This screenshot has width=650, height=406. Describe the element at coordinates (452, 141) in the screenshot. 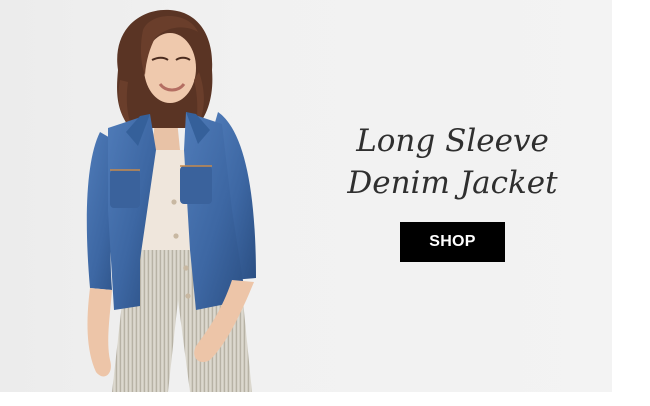

I see `headline-line-1: Long Sleeve` at that location.